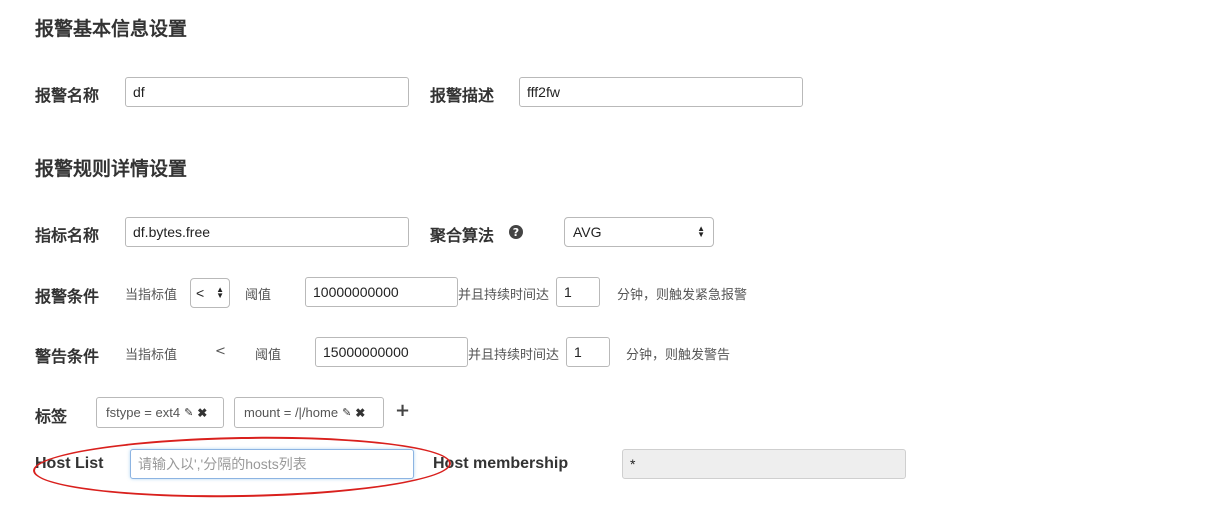 The image size is (1222, 523). What do you see at coordinates (381, 292) in the screenshot?
I see `alarm-threshold-input` at bounding box center [381, 292].